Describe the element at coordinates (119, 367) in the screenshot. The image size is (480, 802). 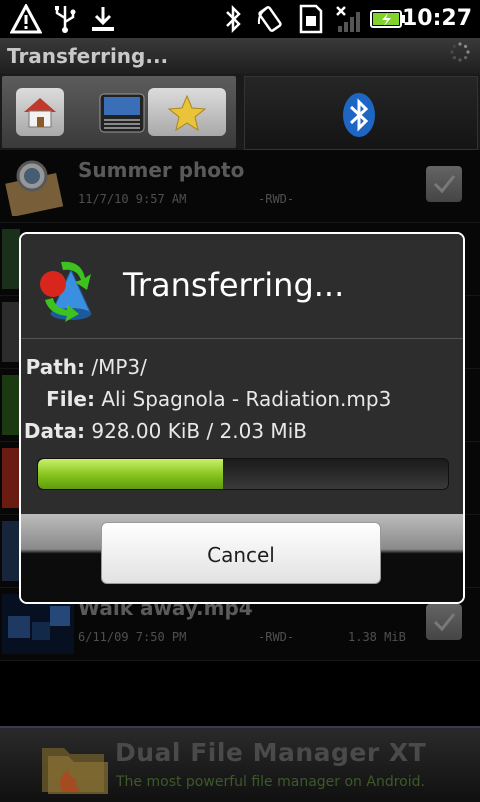
I see `path-value: /MP3/` at that location.